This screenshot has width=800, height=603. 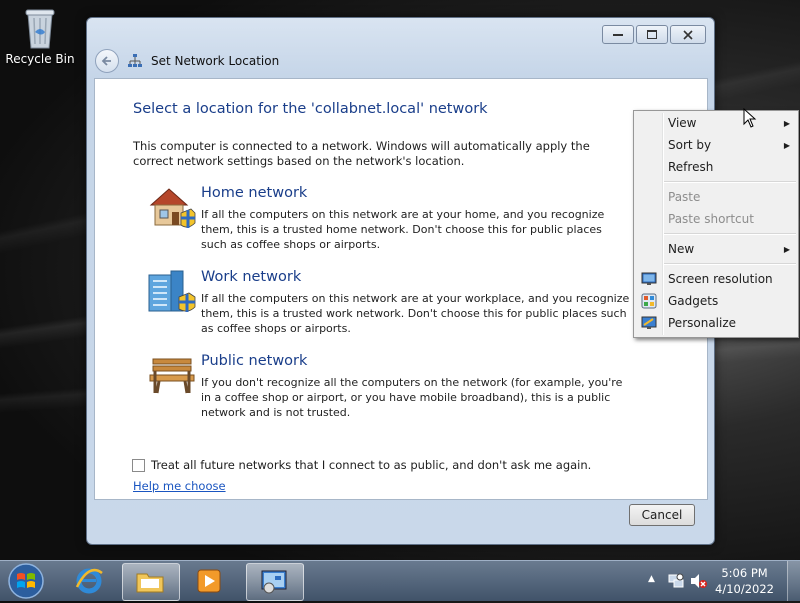 I want to click on media-player-icon, so click(x=209, y=581).